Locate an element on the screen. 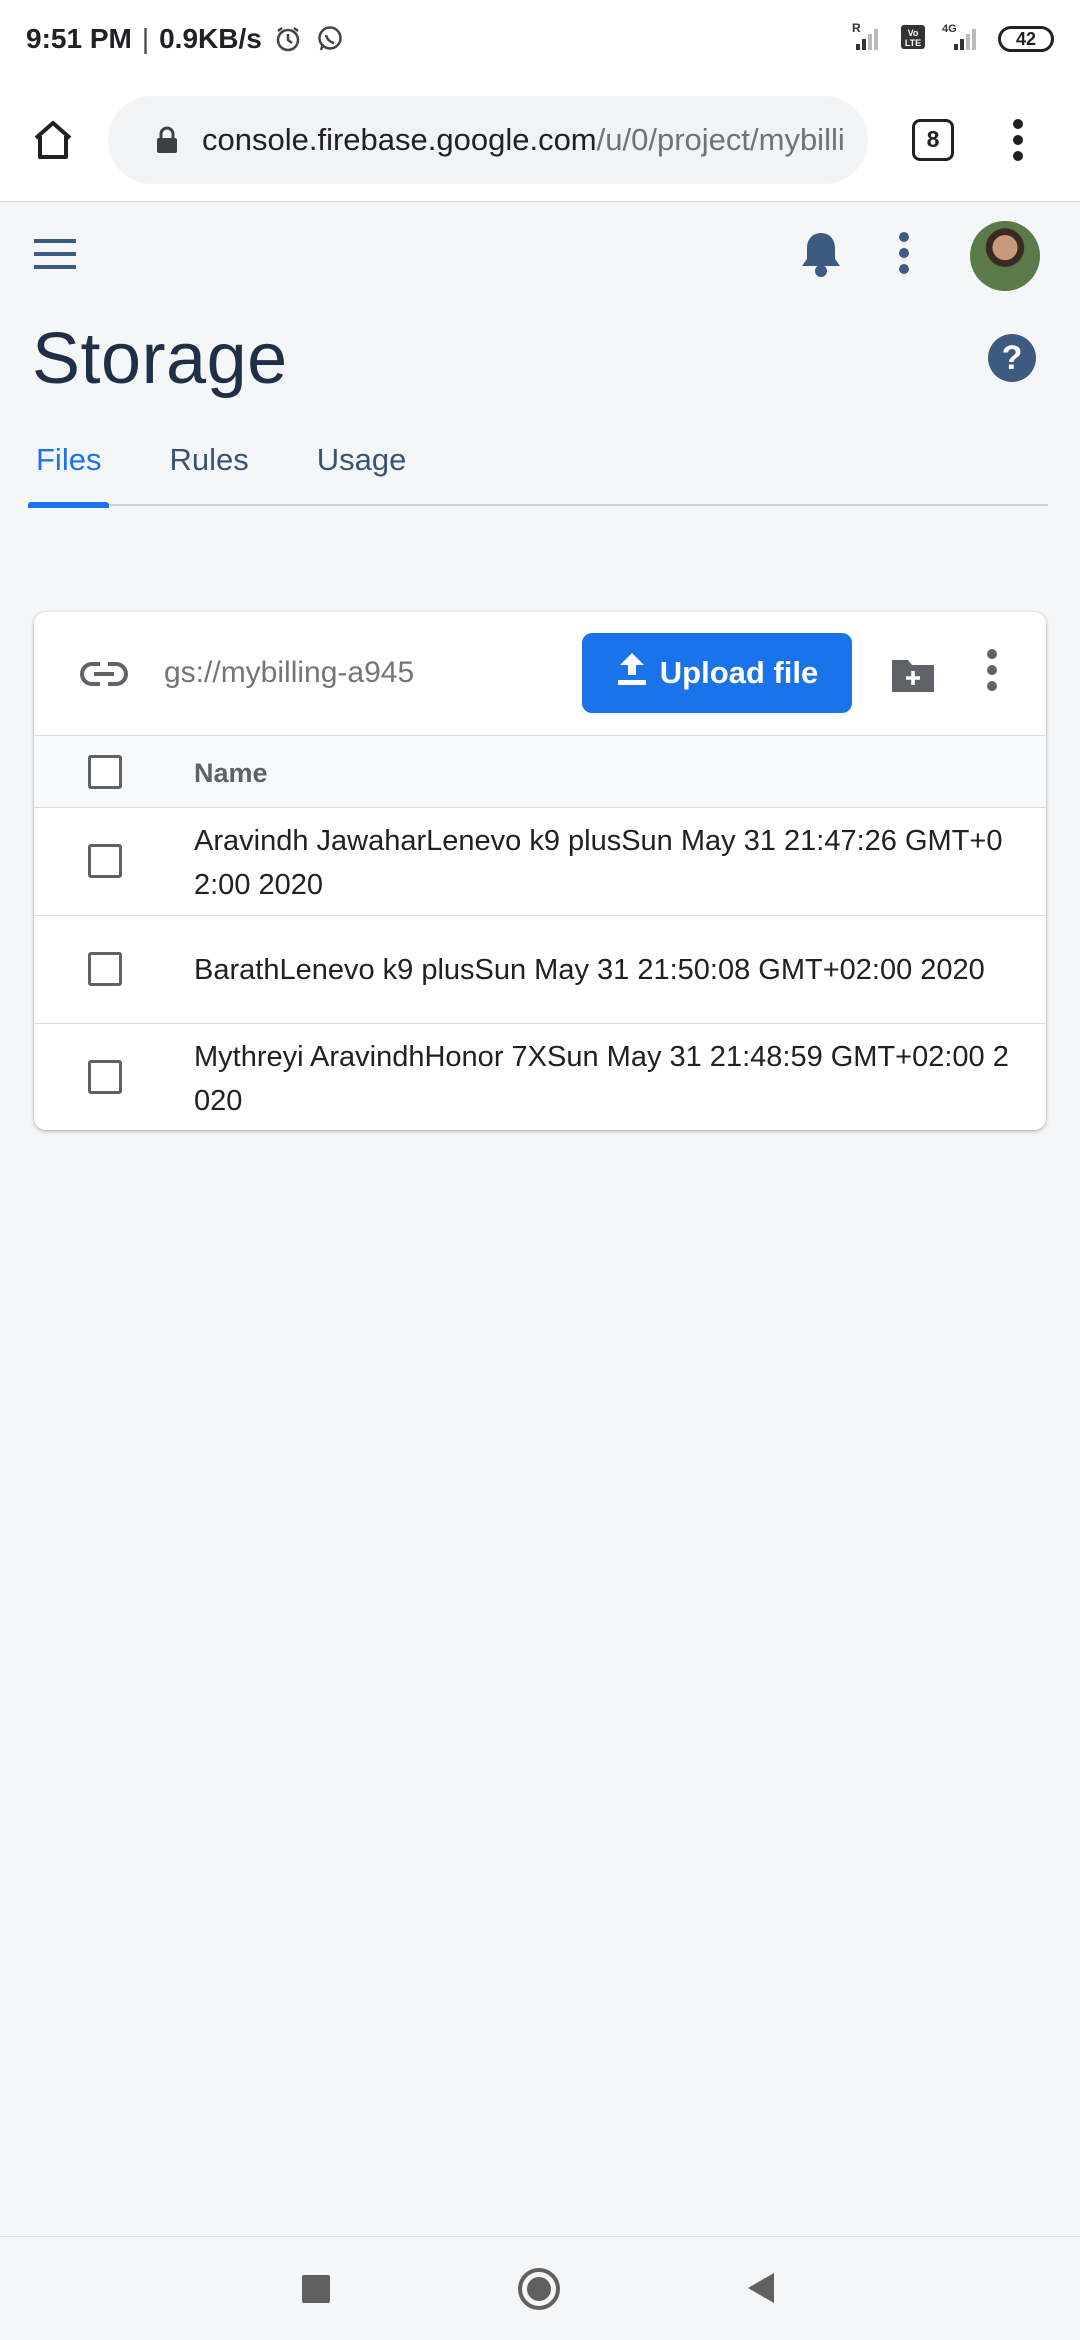 The height and width of the screenshot is (2340, 1080). tab-bar: Files Rules Usage is located at coordinates (537, 469).